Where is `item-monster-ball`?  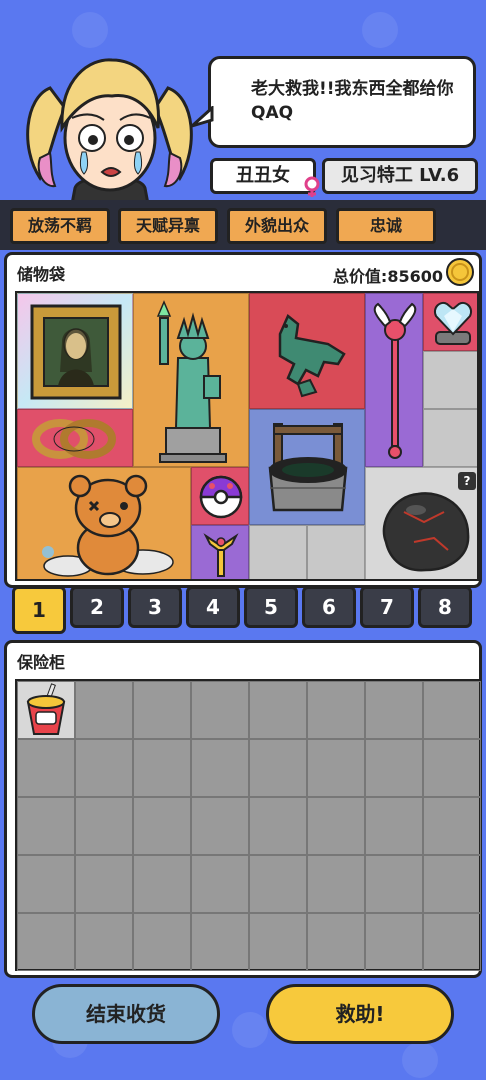
item-monster-ball is located at coordinates (220, 496).